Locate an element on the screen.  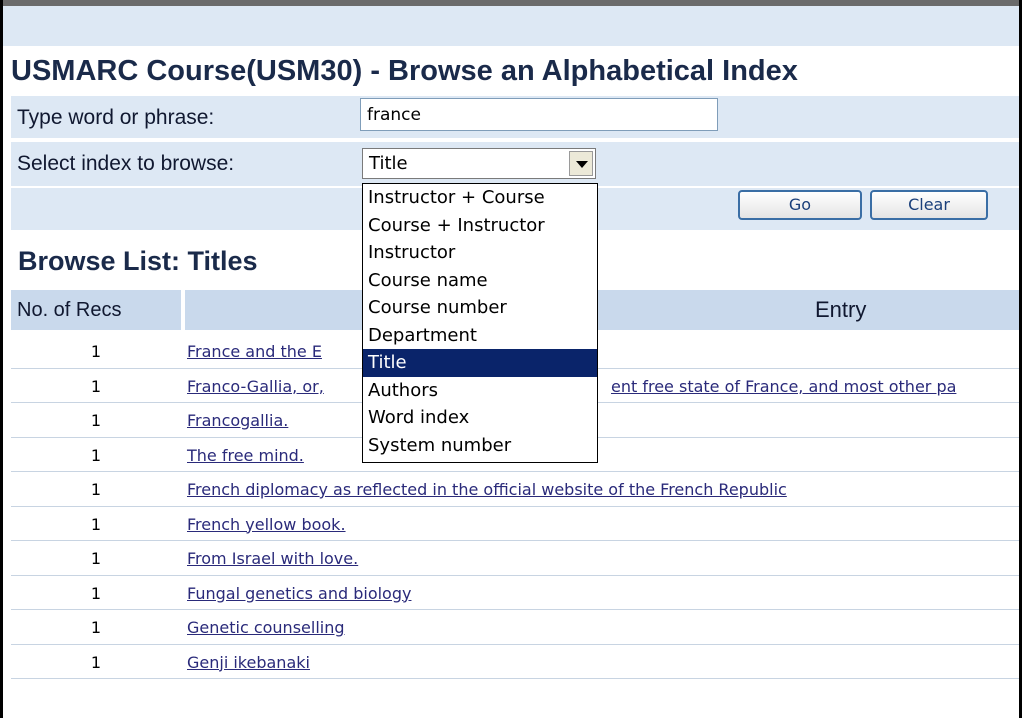
dropdown-option: Course + Instructor is located at coordinates (480, 226).